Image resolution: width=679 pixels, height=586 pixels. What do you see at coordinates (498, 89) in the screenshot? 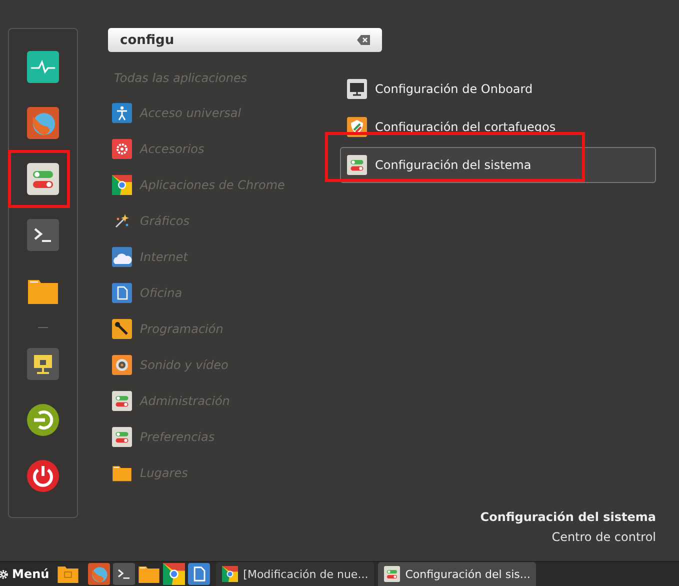
I see `result-item: Configuración de Onboard` at bounding box center [498, 89].